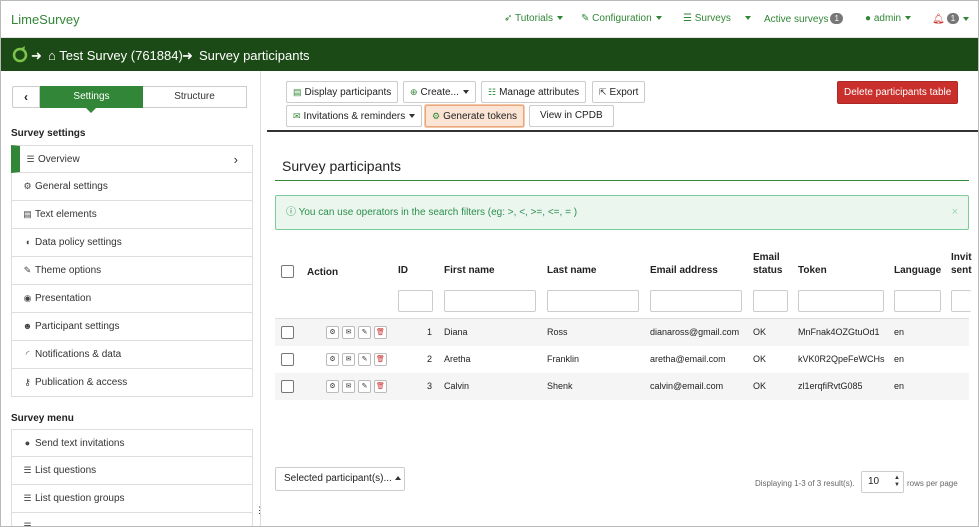 The image size is (979, 527). I want to click on sidebar-item-data-policy: ◖ Data policy settings, so click(132, 243).